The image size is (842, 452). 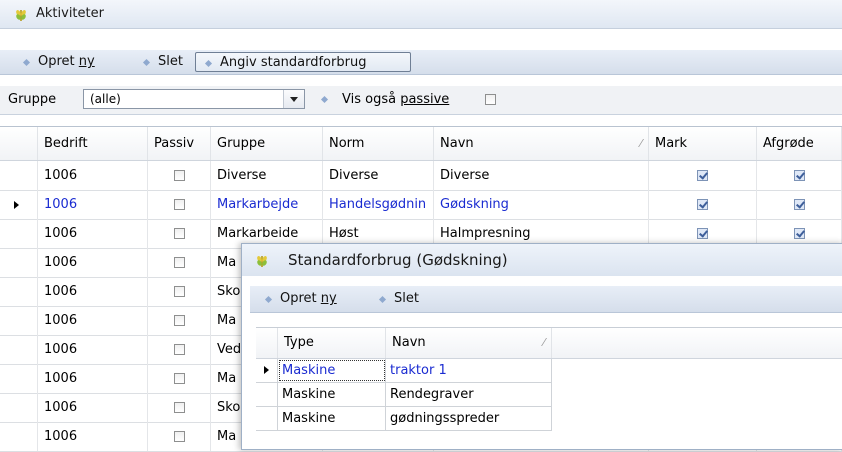 I want to click on dialog-column-header-navn: Navn ⁄, so click(x=469, y=343).